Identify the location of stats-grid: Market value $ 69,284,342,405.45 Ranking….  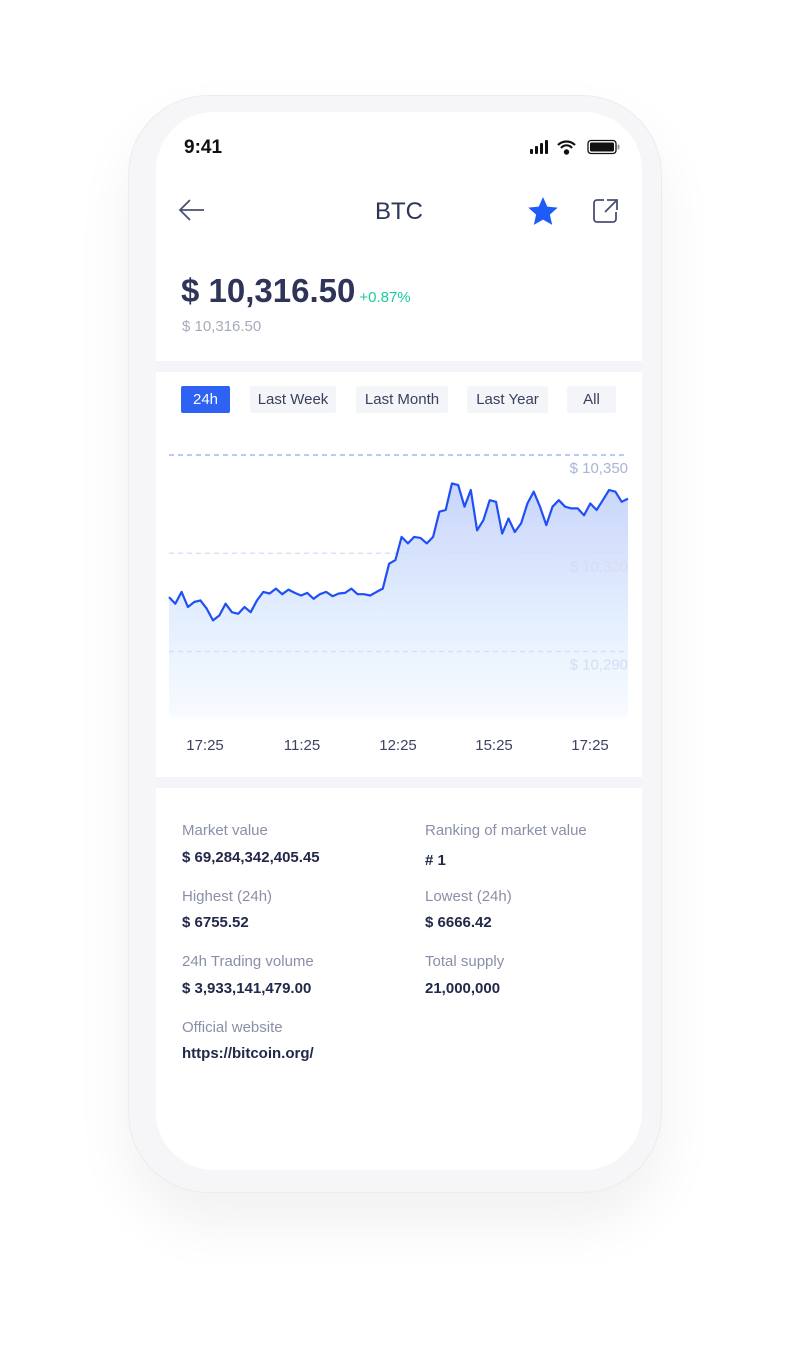
(402, 952).